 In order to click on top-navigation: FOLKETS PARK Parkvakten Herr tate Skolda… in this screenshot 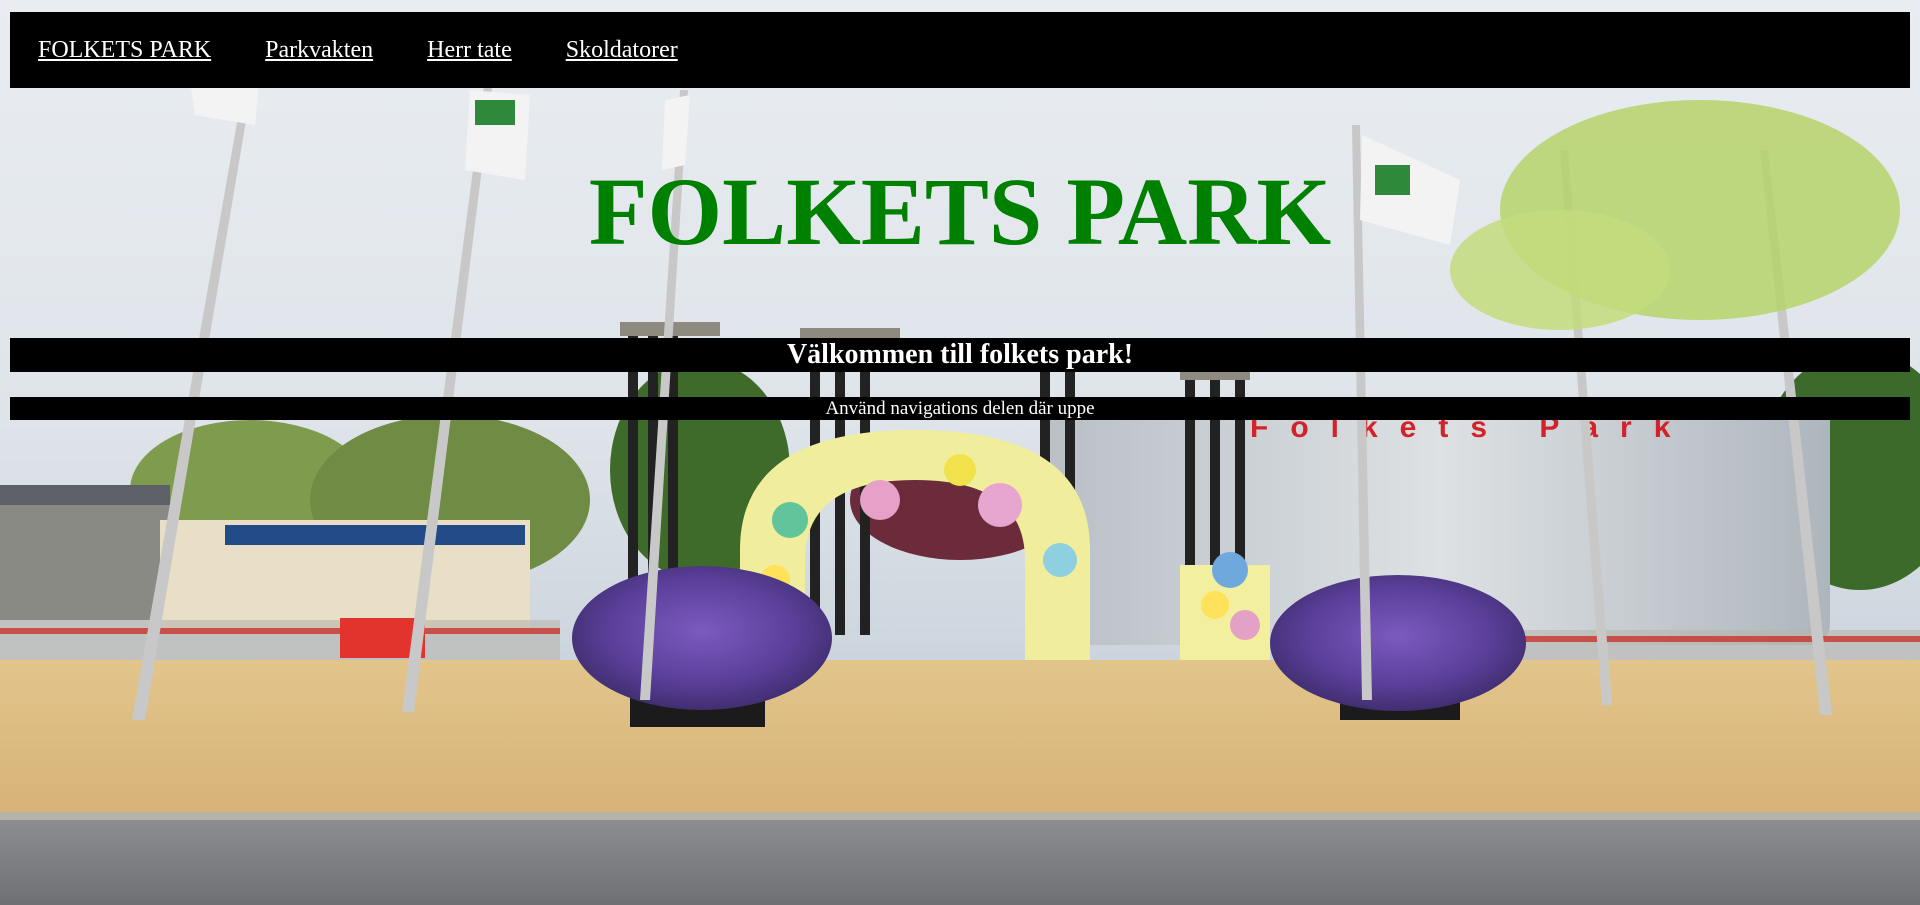, I will do `click(960, 50)`.